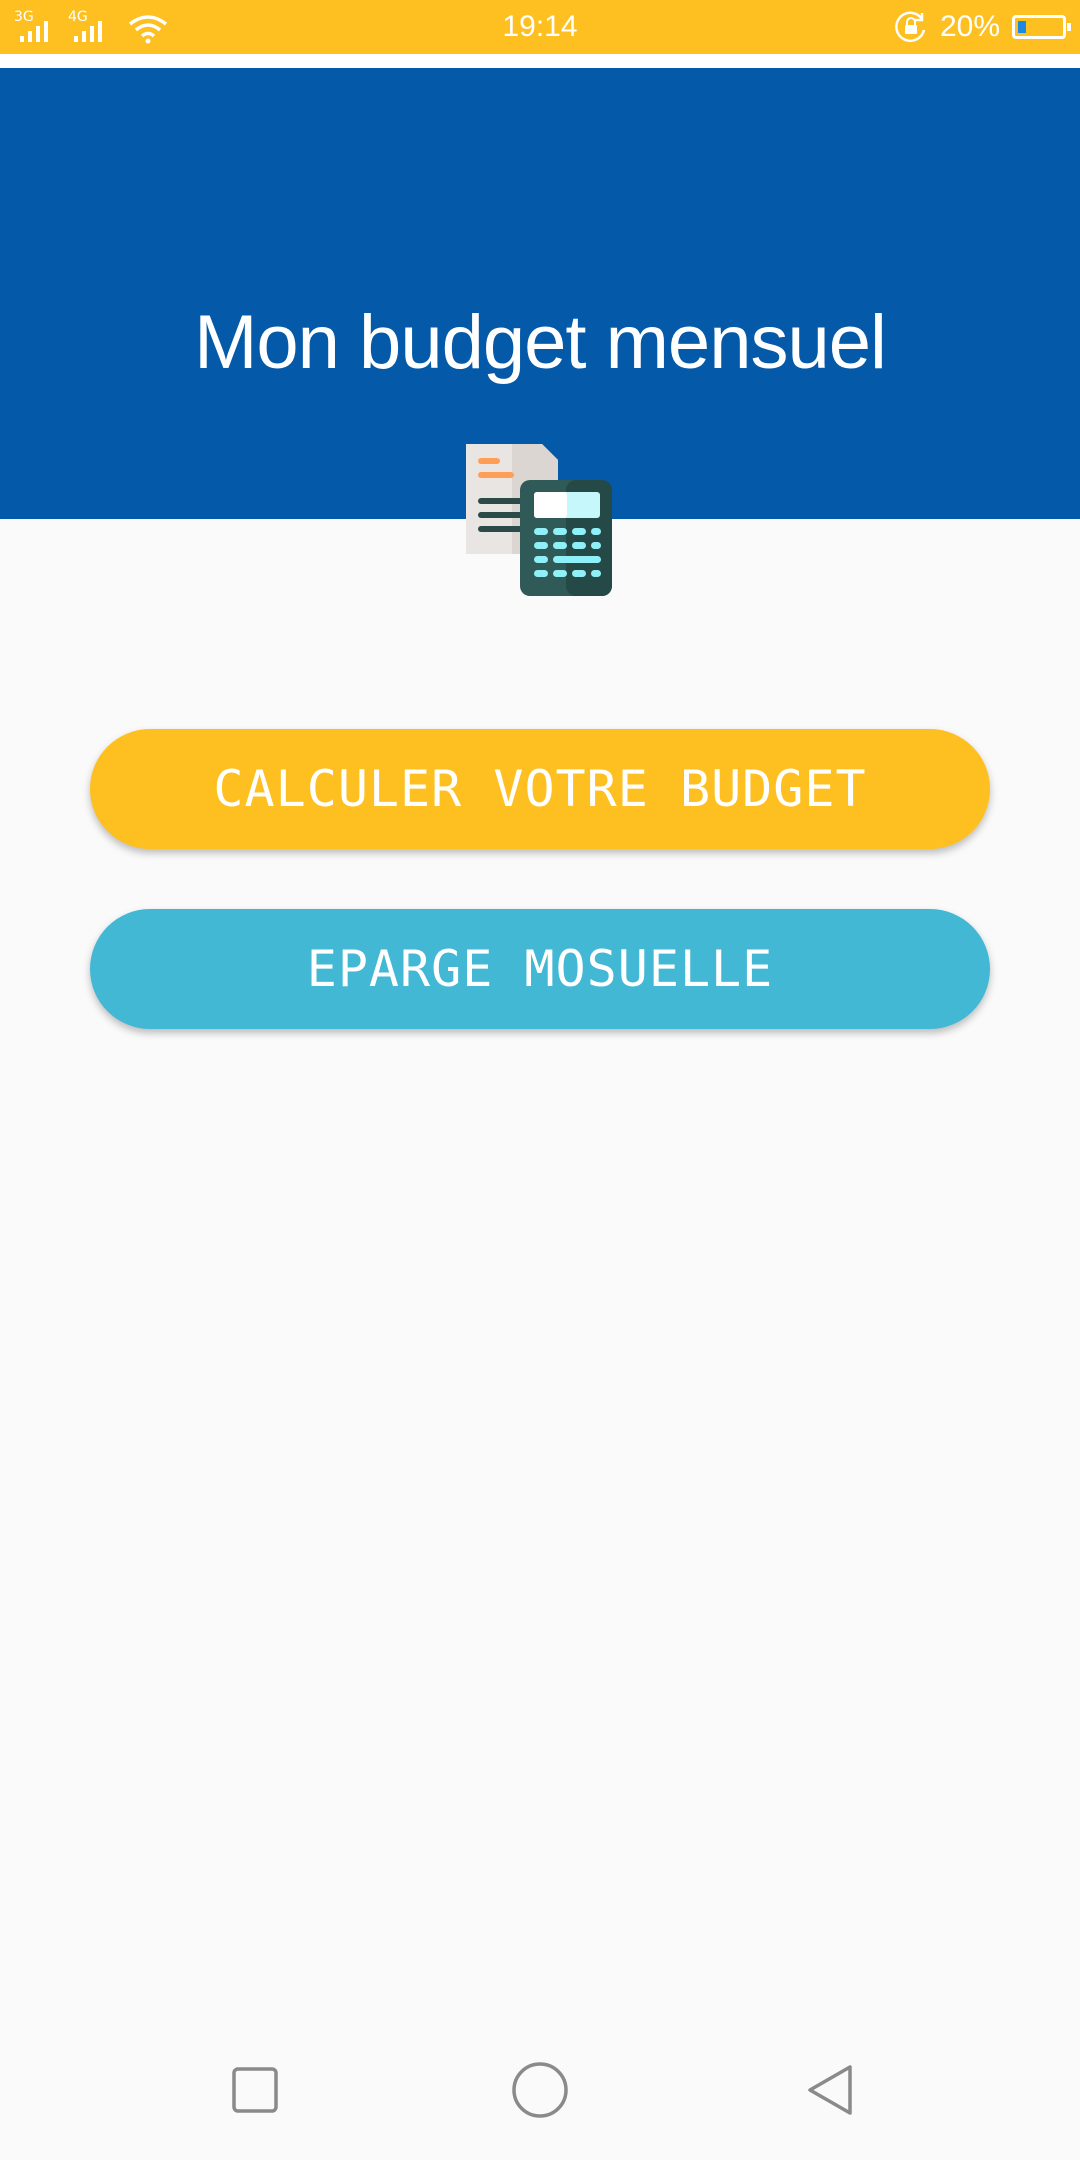 This screenshot has height=2160, width=1080. I want to click on recents-icon, so click(255, 2090).